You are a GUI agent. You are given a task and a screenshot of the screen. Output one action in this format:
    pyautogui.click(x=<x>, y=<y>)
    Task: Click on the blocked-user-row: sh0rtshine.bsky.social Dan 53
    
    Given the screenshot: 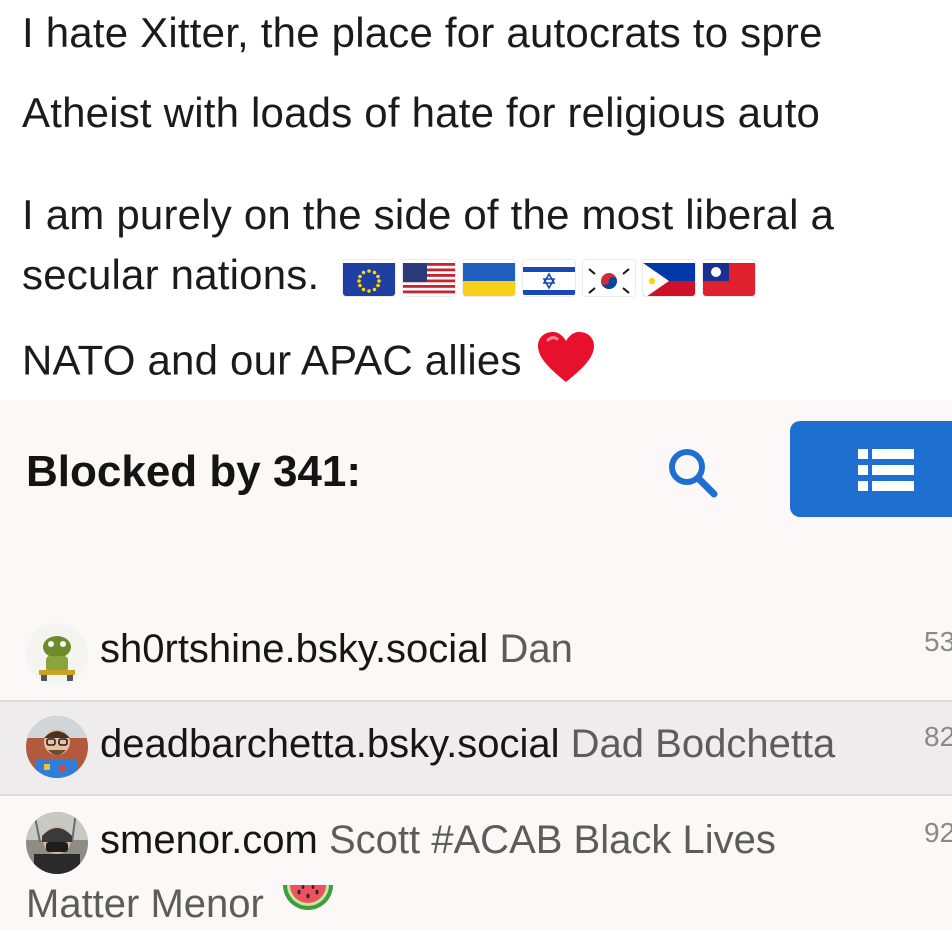 What is the action you would take?
    pyautogui.click(x=476, y=653)
    